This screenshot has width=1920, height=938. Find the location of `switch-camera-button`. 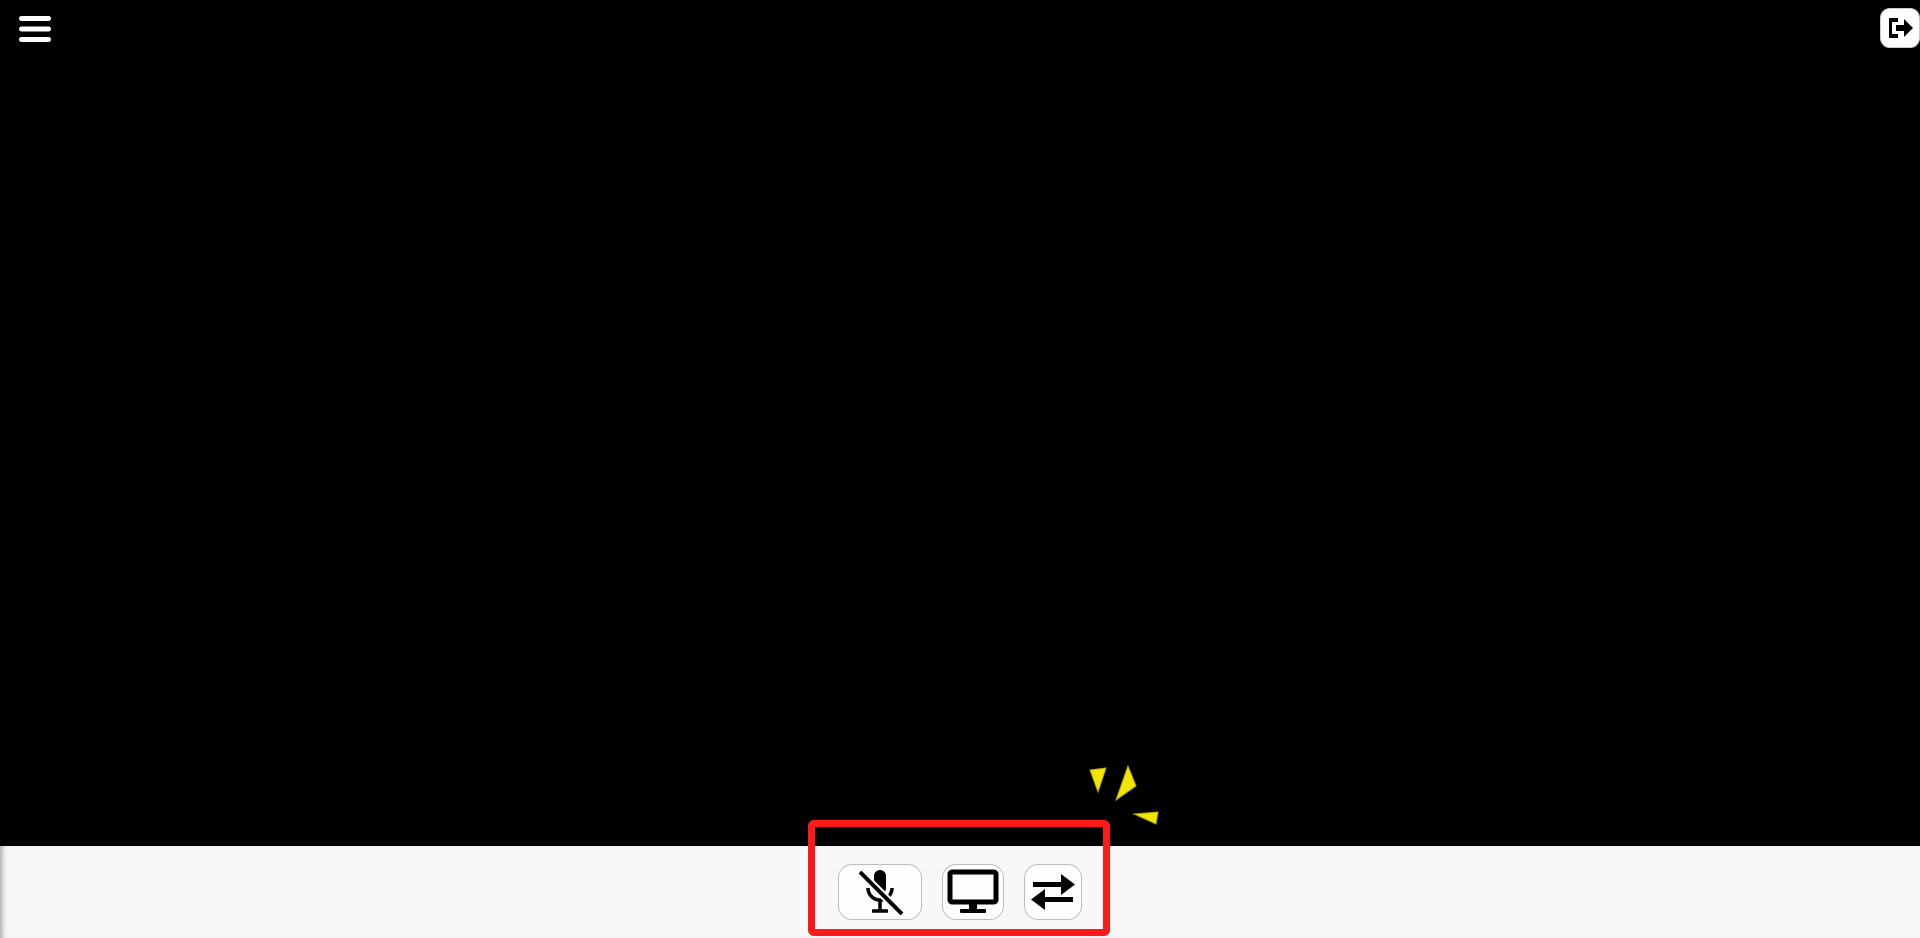

switch-camera-button is located at coordinates (1053, 892).